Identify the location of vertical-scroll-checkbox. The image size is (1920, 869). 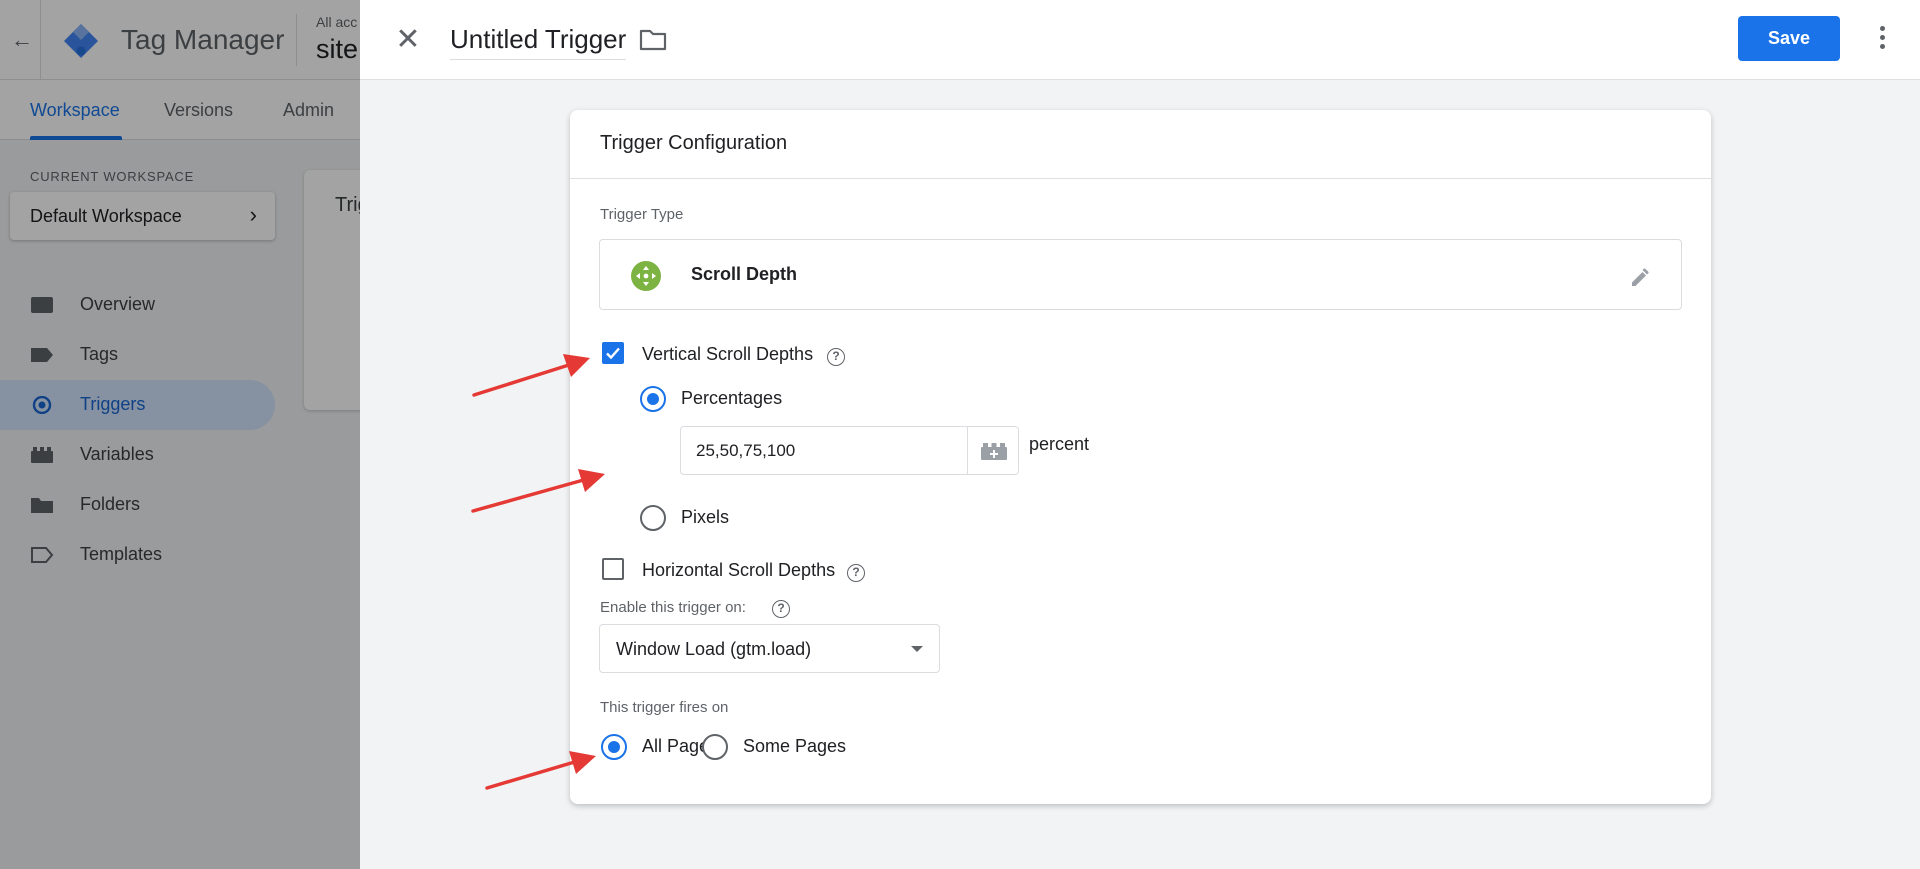
(613, 353).